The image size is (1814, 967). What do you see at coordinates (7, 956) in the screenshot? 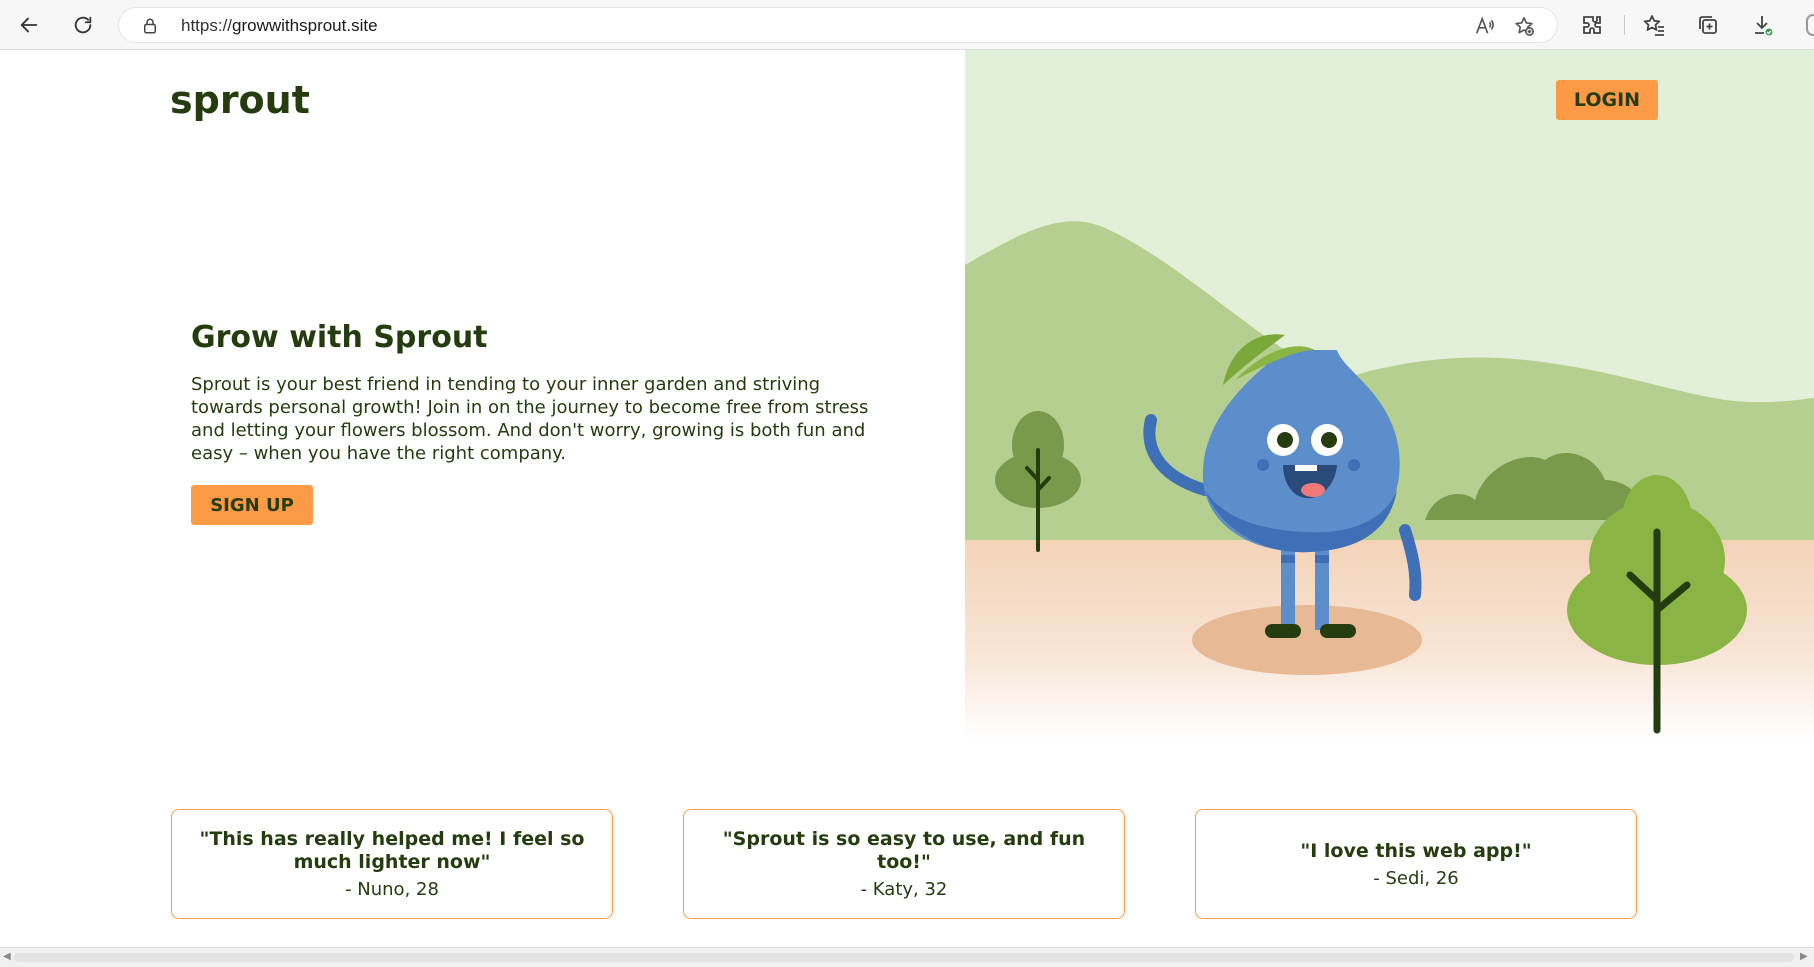
I see `scroll-left-icon: ◀` at bounding box center [7, 956].